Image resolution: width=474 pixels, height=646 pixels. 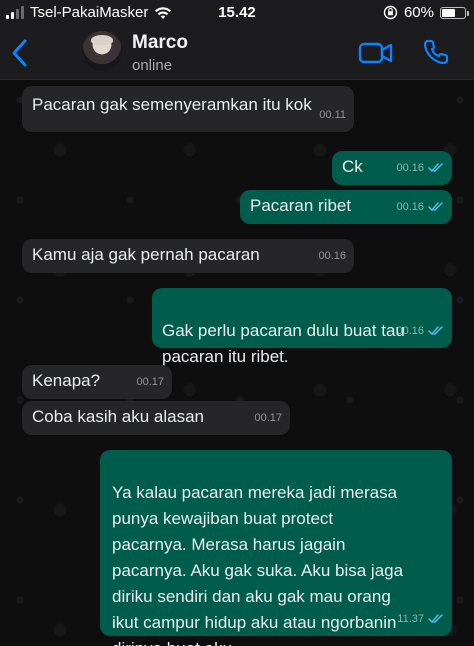 What do you see at coordinates (237, 53) in the screenshot?
I see `chat-header: Marco online` at bounding box center [237, 53].